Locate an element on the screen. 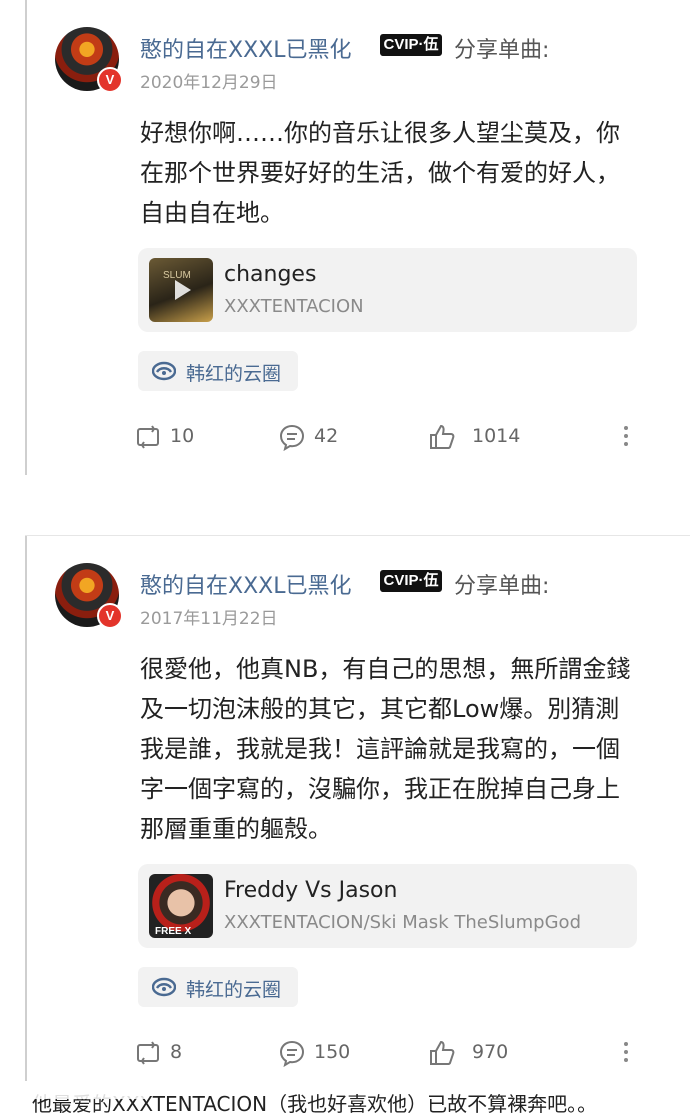  svg-text: SLUM is located at coordinates (177, 275).